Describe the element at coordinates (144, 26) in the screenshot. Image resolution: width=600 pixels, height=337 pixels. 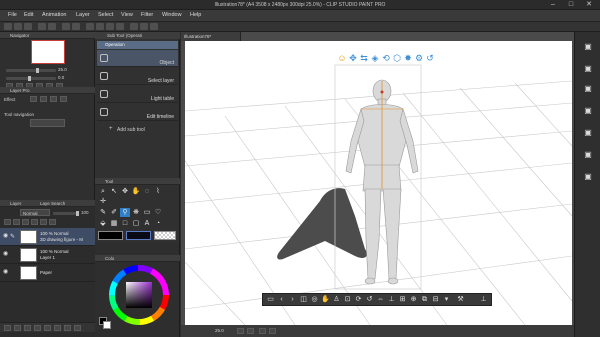
I see `snap-guide-icon` at that location.